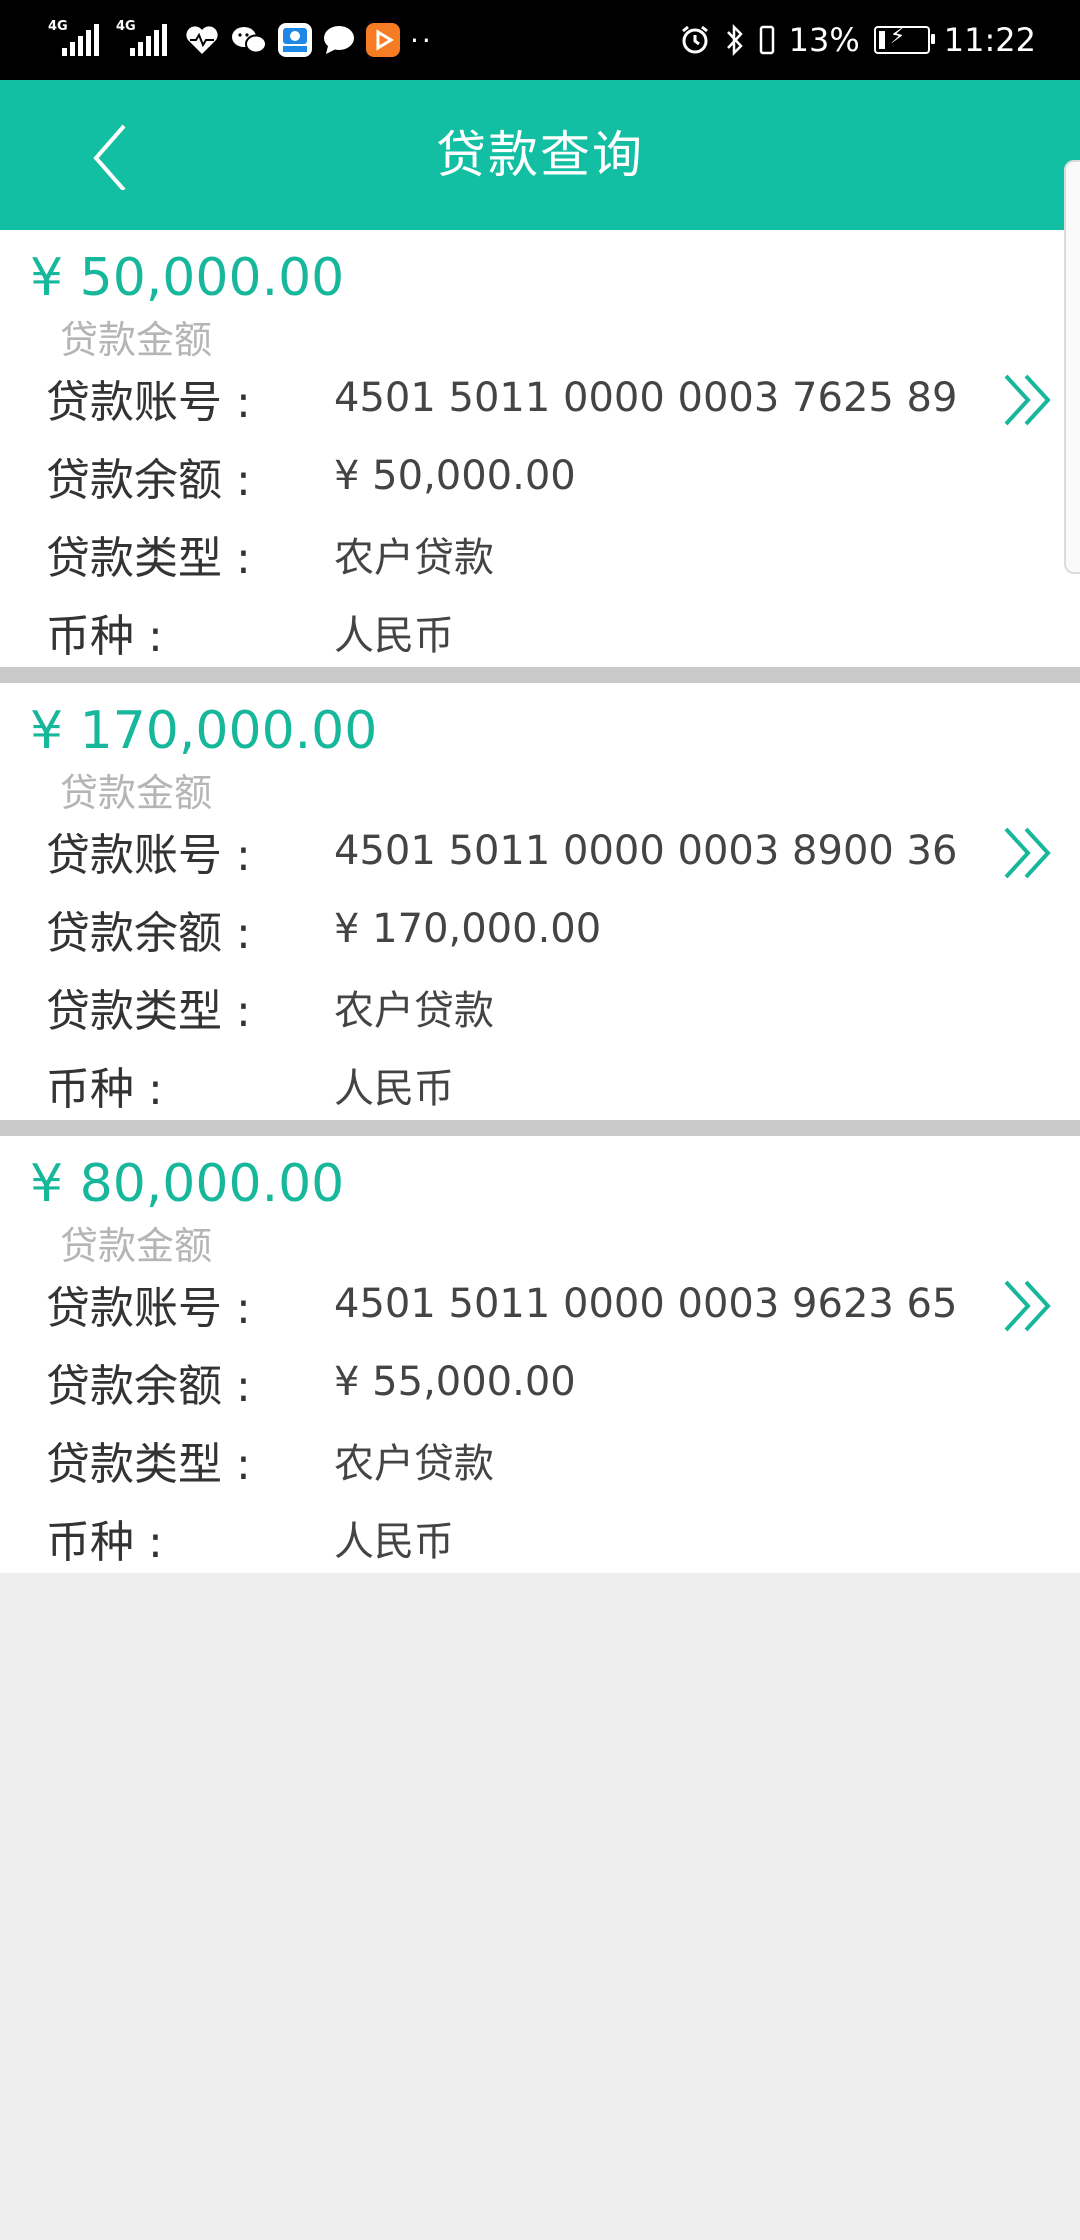 The height and width of the screenshot is (2240, 1080). Describe the element at coordinates (311, 1382) in the screenshot. I see `balance-row: 贷款余额 : ¥ 55,000.00` at that location.